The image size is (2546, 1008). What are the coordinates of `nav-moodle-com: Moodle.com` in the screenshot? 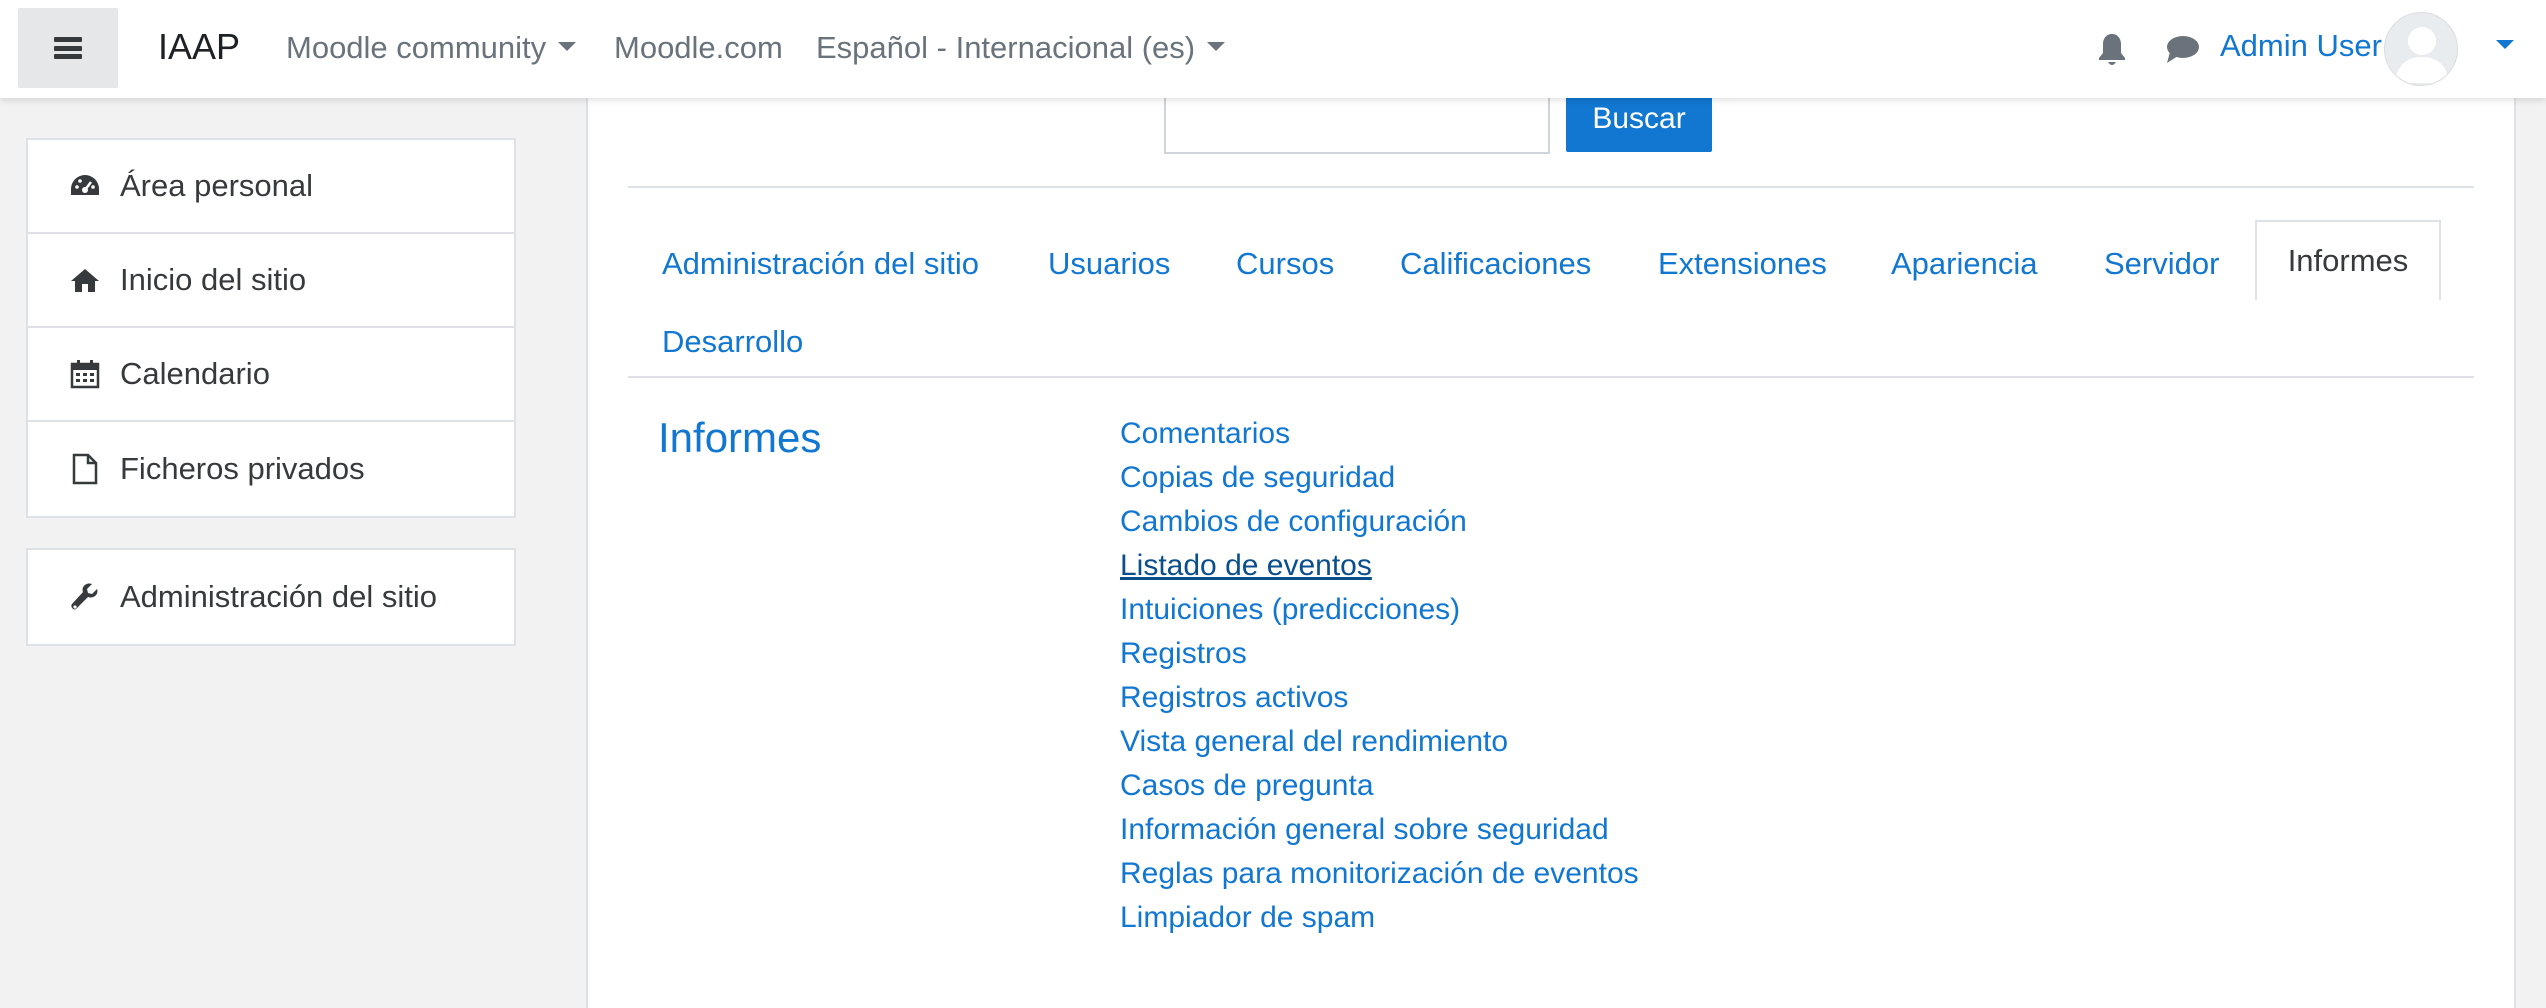 It's located at (698, 48).